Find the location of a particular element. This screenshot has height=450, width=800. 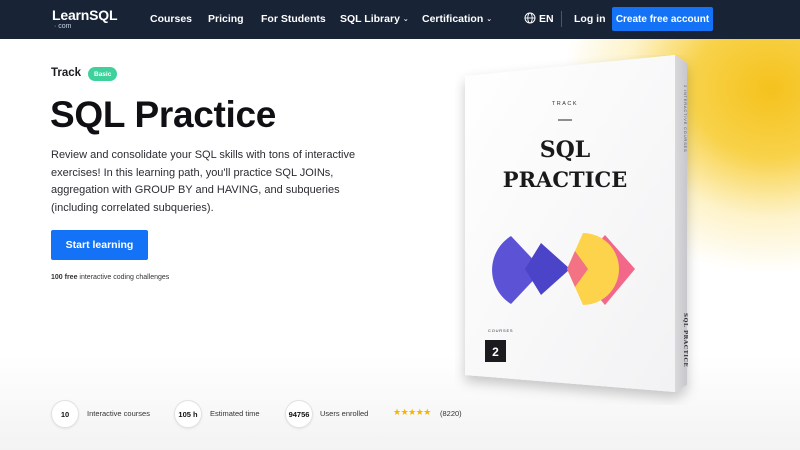

stat-time-circle: 105 h is located at coordinates (188, 414).